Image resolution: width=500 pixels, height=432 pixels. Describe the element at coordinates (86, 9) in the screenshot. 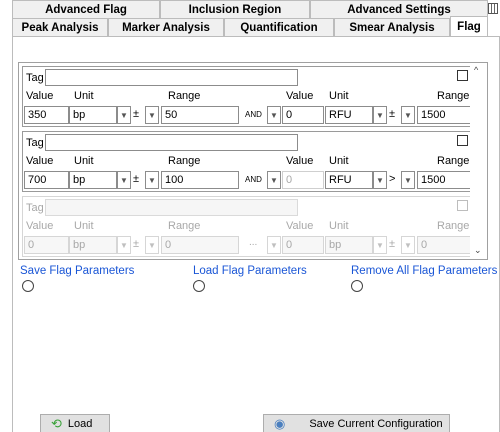

I see `tab-advanced-flag: Advanced Flag` at that location.